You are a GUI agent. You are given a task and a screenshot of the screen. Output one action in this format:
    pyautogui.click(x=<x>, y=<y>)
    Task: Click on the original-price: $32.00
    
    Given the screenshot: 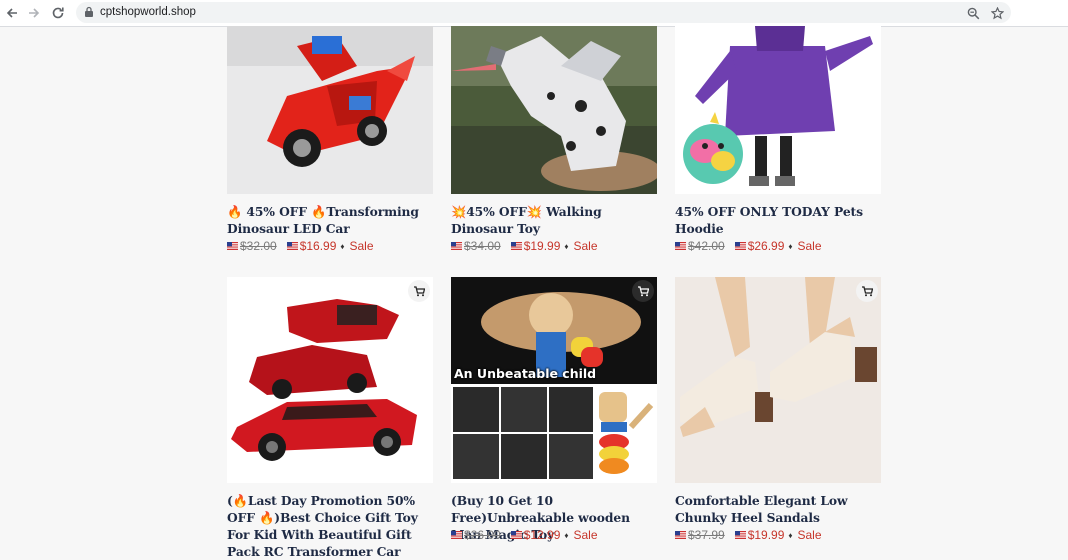 What is the action you would take?
    pyautogui.click(x=258, y=246)
    